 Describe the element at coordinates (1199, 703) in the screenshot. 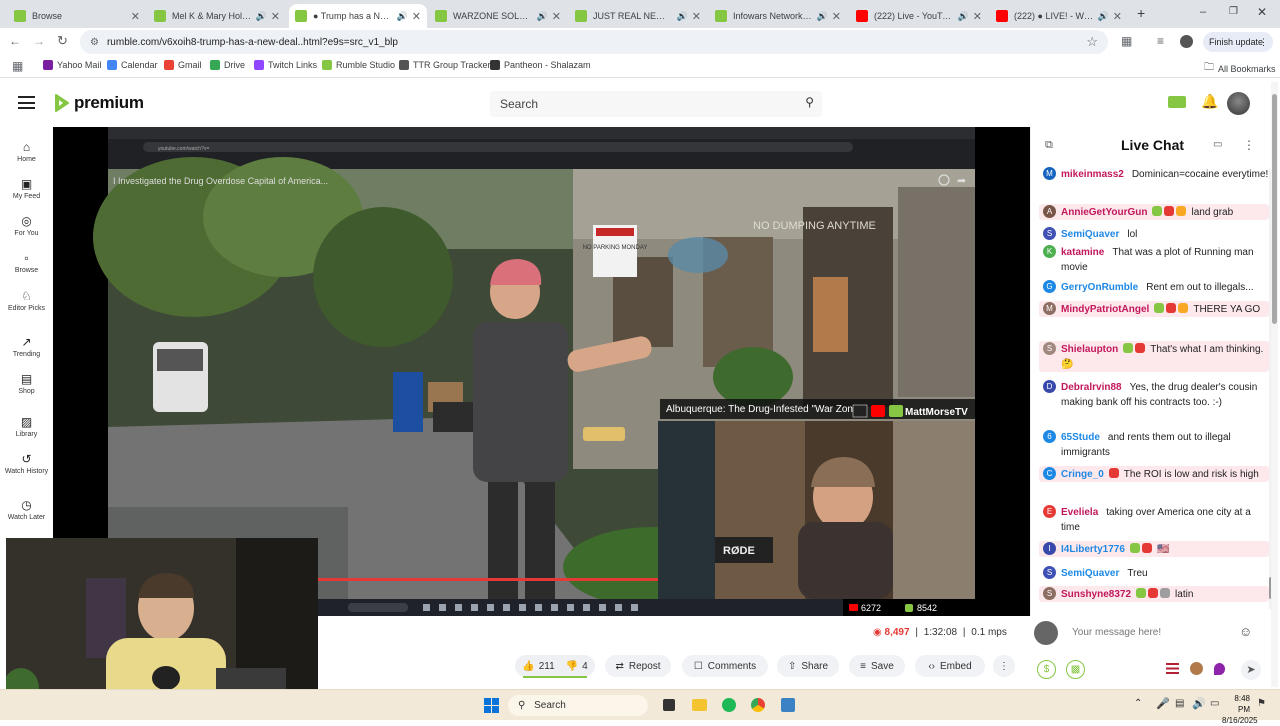

I see `volume-icon: 🔊` at that location.